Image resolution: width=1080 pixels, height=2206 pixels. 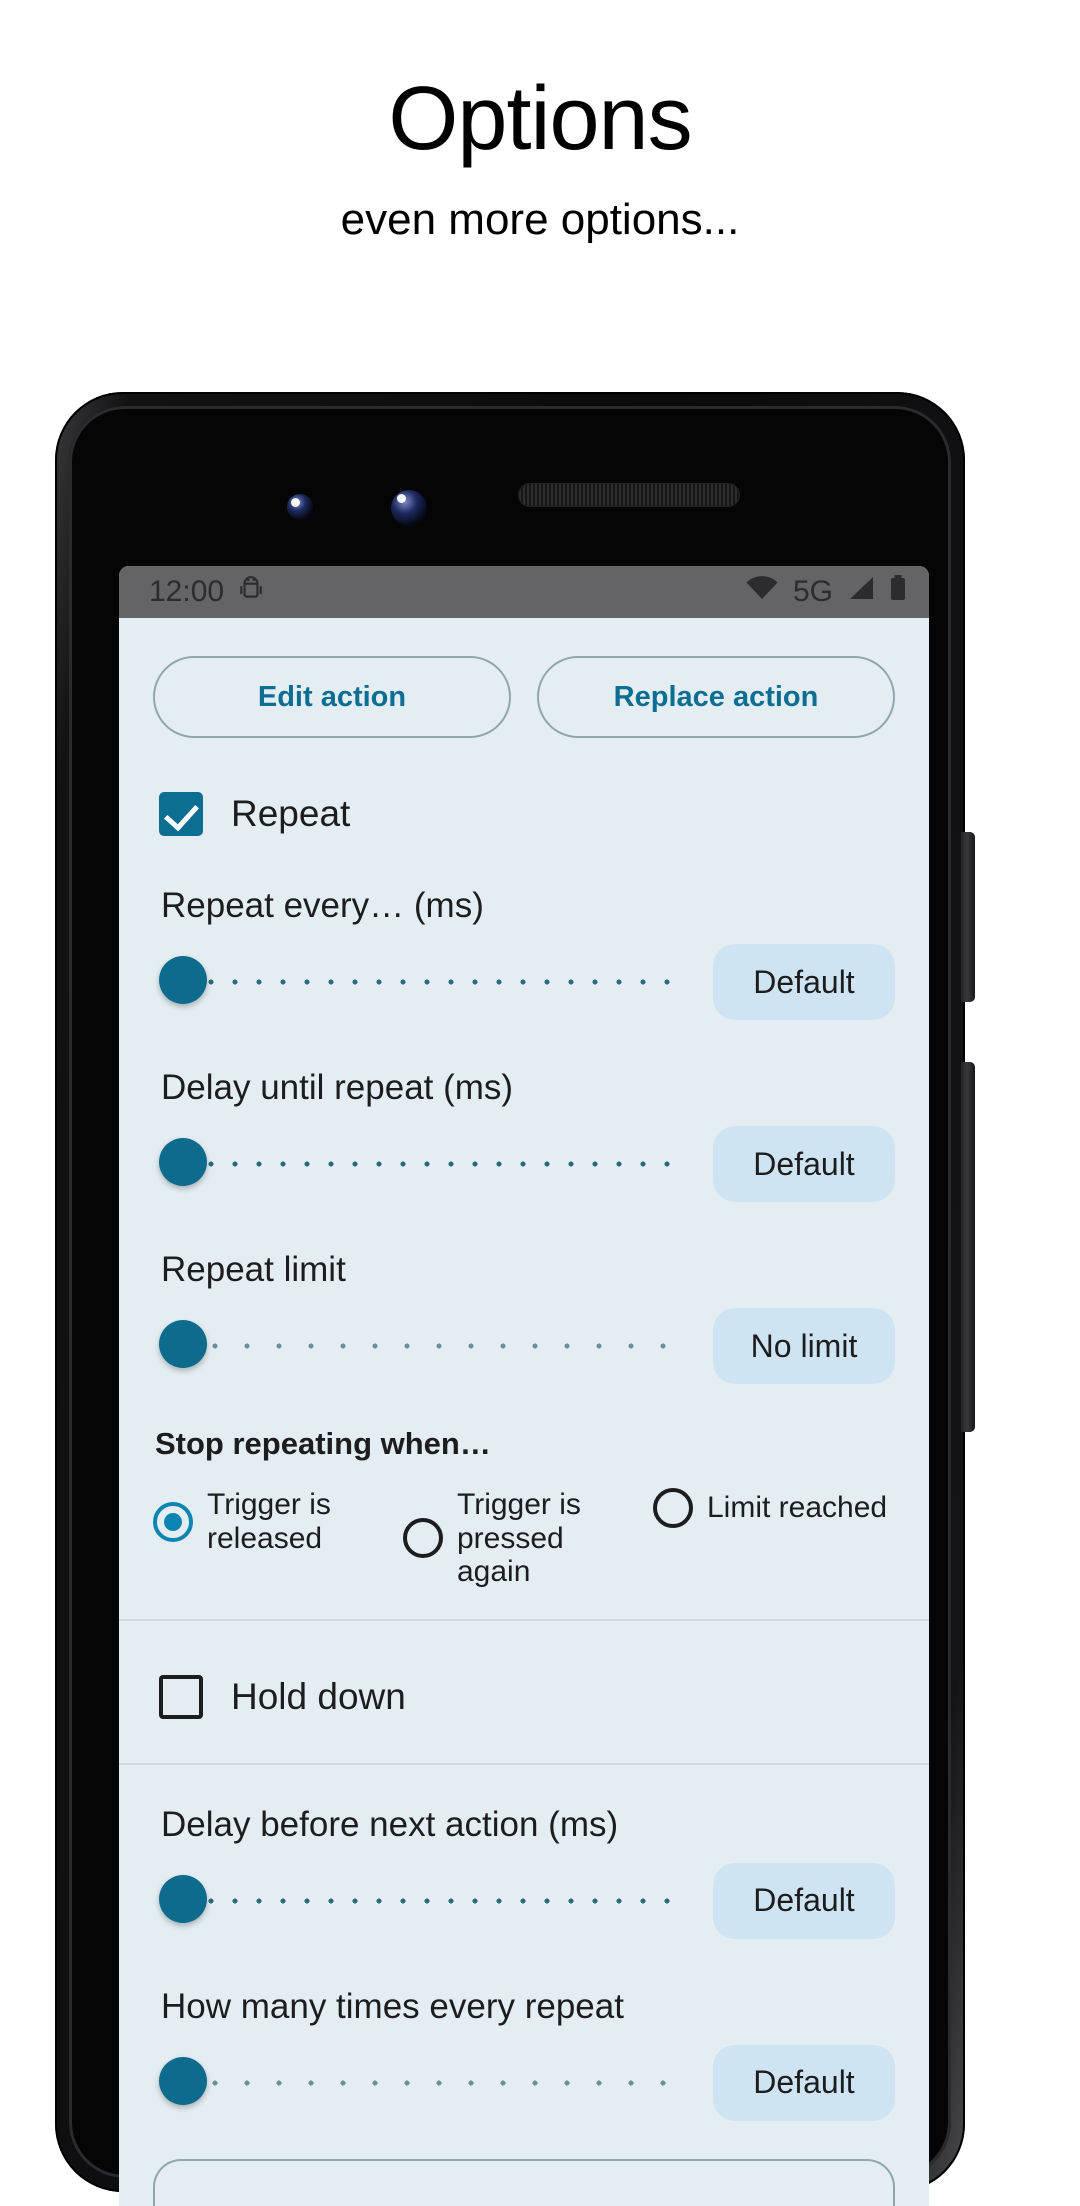 I want to click on power-button, so click(x=968, y=917).